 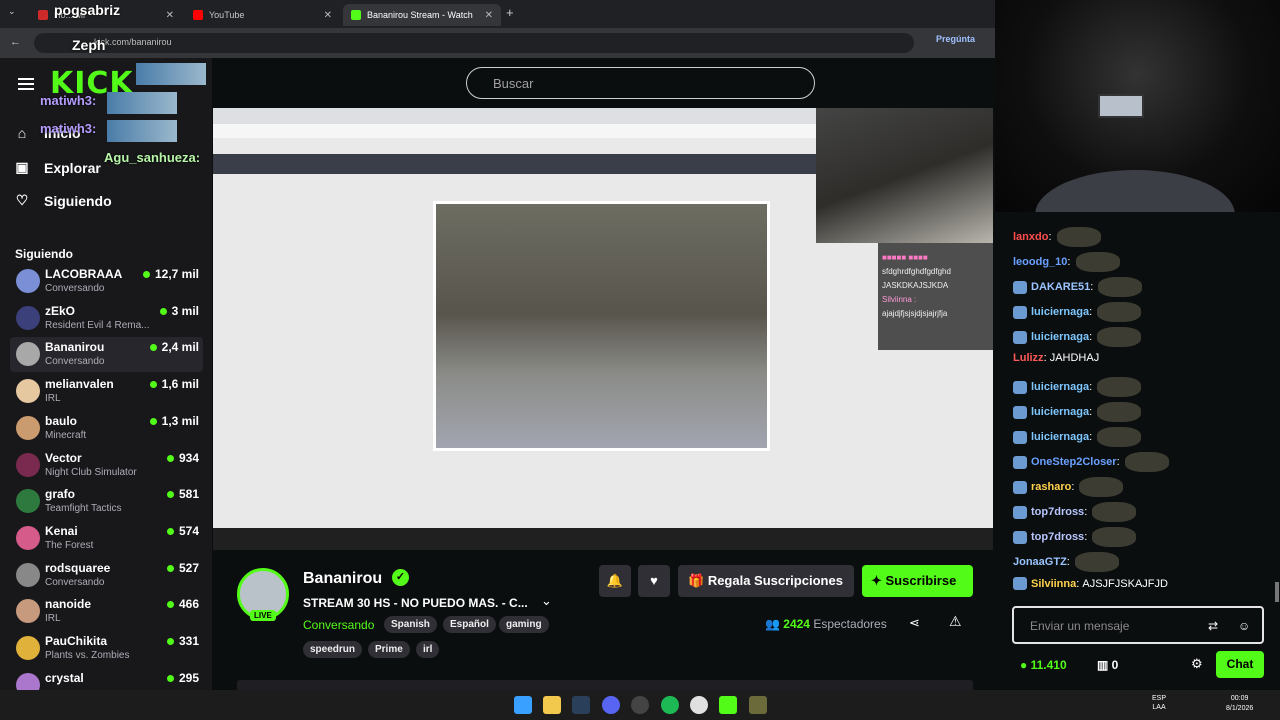 I want to click on url-input: kick.com/bananirou, so click(x=474, y=43).